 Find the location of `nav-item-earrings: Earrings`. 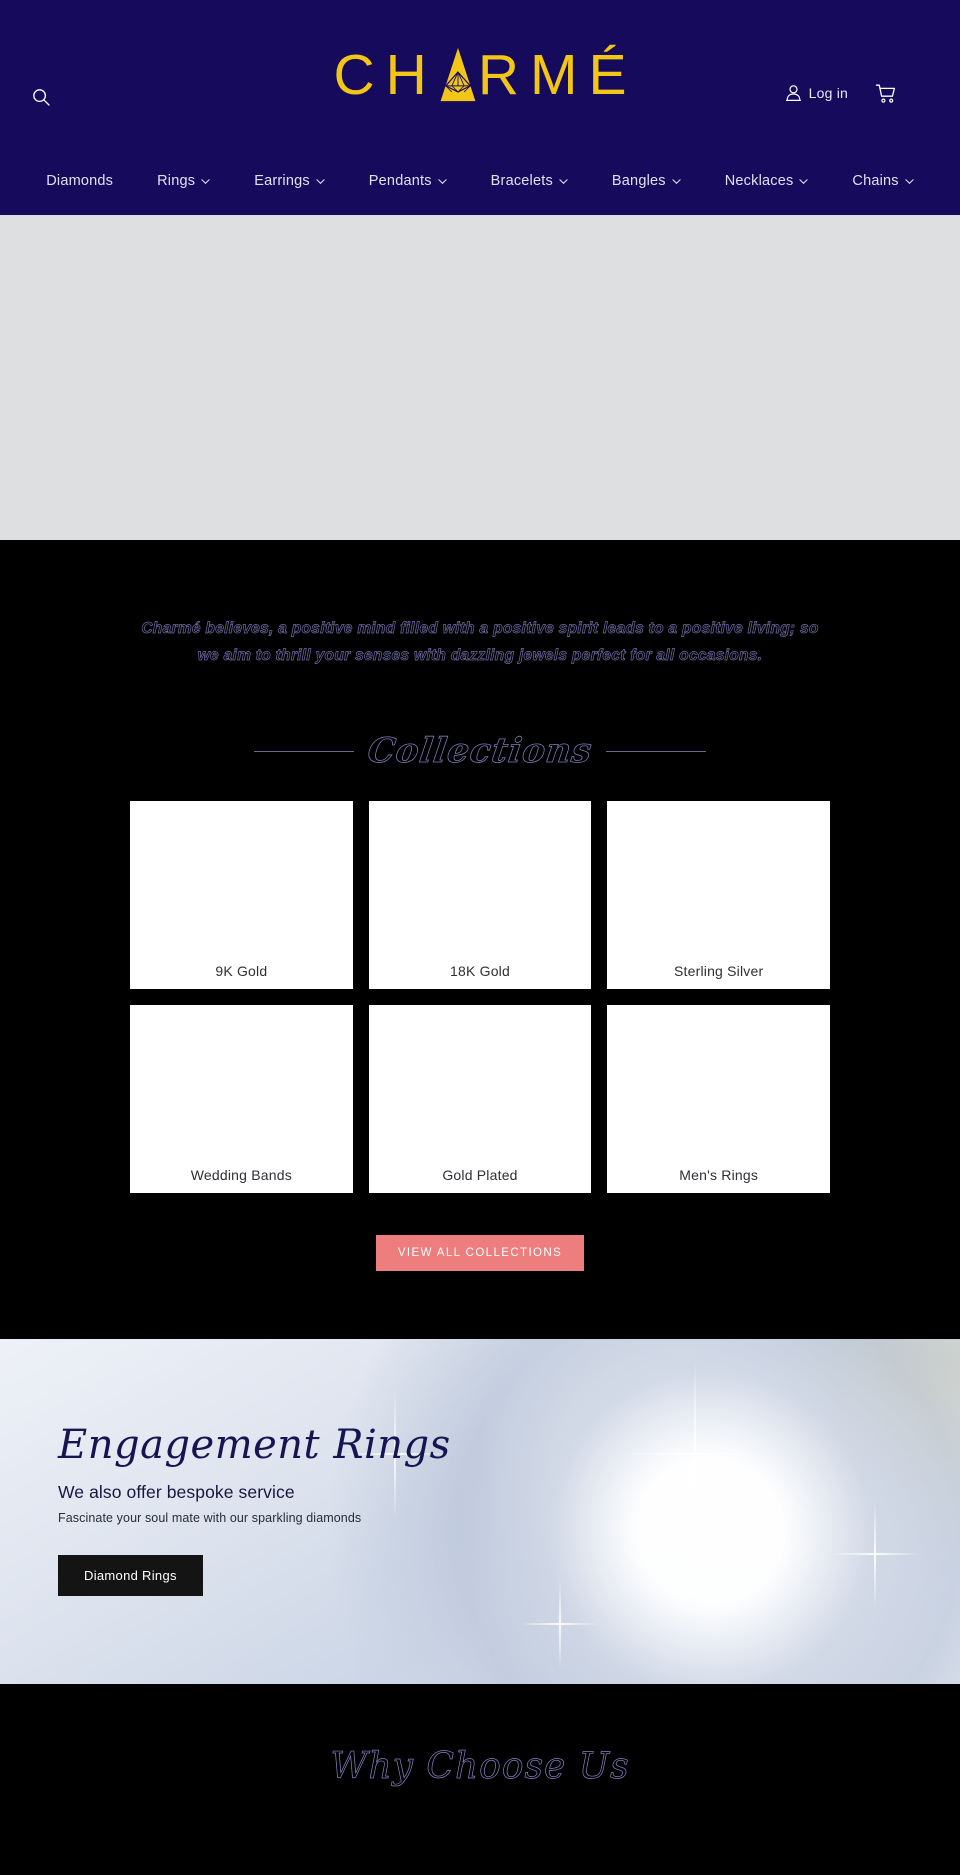

nav-item-earrings: Earrings is located at coordinates (289, 181).